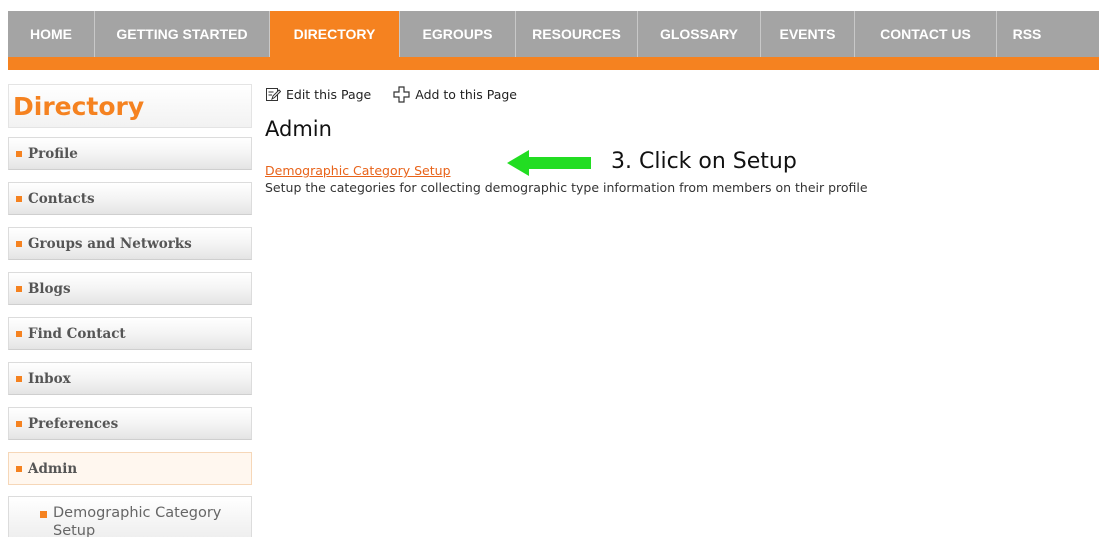 This screenshot has height=537, width=1099. Describe the element at coordinates (699, 34) in the screenshot. I see `nav-glossary: GLOSSARY` at that location.